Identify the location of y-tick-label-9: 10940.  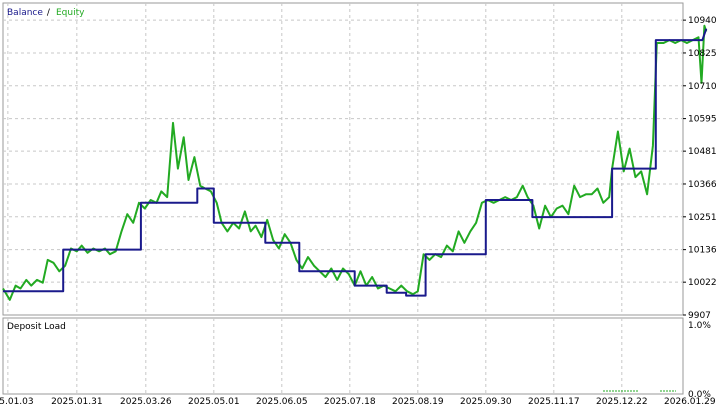
(702, 21).